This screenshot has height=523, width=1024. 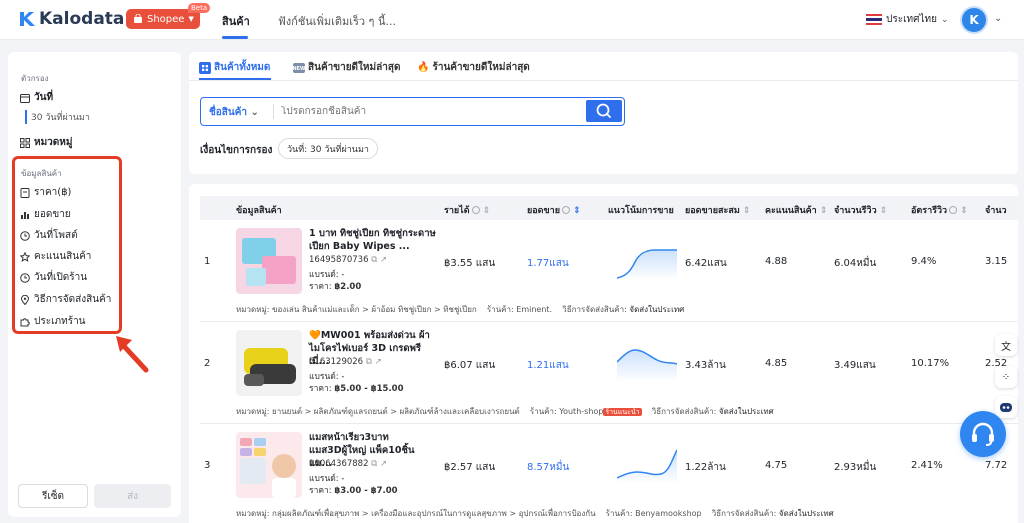 What do you see at coordinates (939, 210) in the screenshot?
I see `col-review-rate: อัตรารีวิว ⇕` at bounding box center [939, 210].